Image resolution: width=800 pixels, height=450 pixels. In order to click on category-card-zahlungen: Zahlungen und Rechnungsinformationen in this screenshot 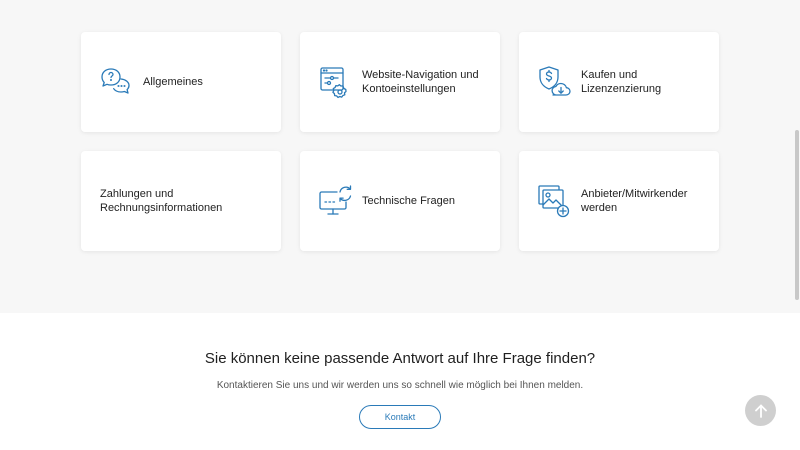, I will do `click(181, 201)`.